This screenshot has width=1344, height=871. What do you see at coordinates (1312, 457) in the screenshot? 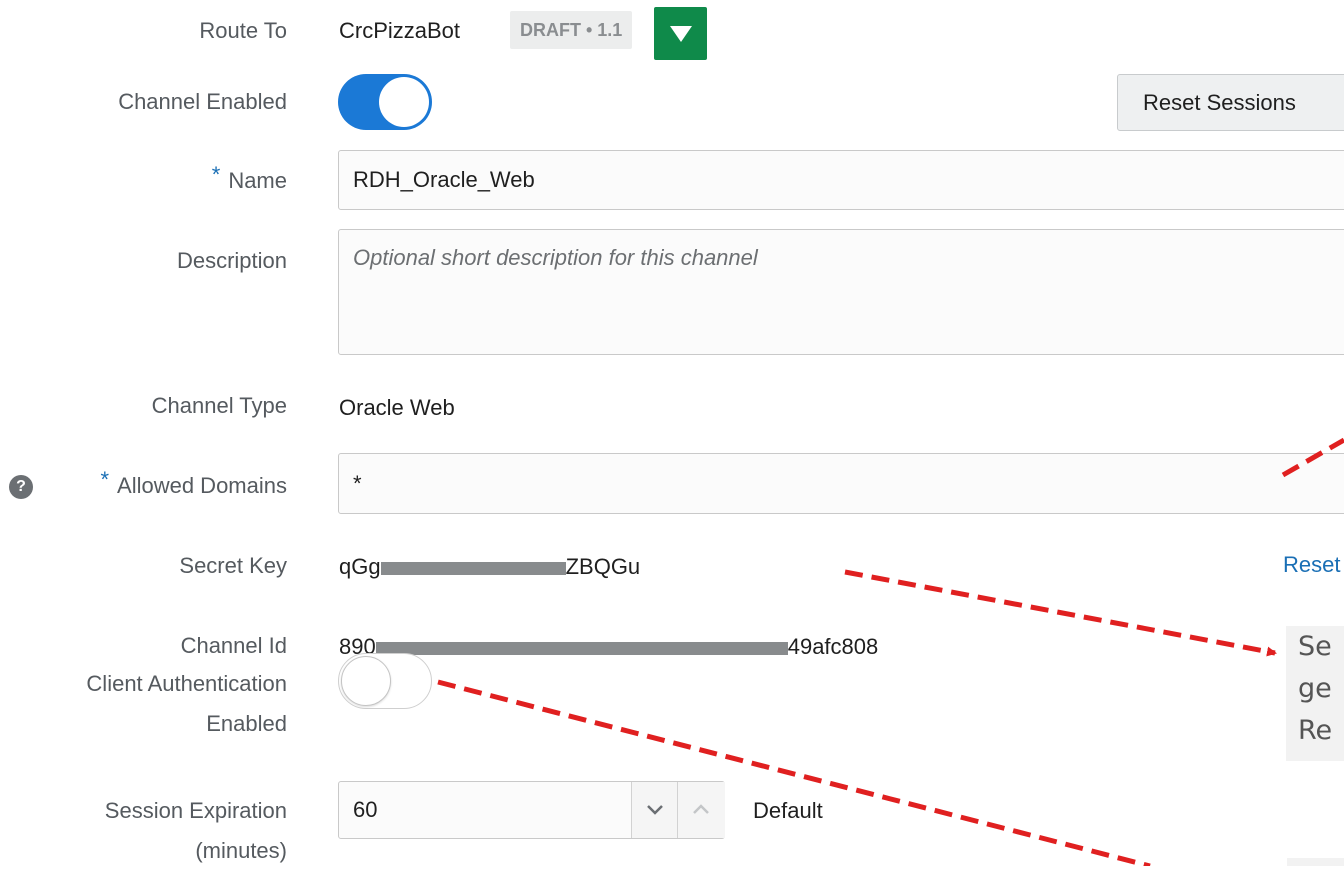
I see `annotation-arrow-domains` at bounding box center [1312, 457].